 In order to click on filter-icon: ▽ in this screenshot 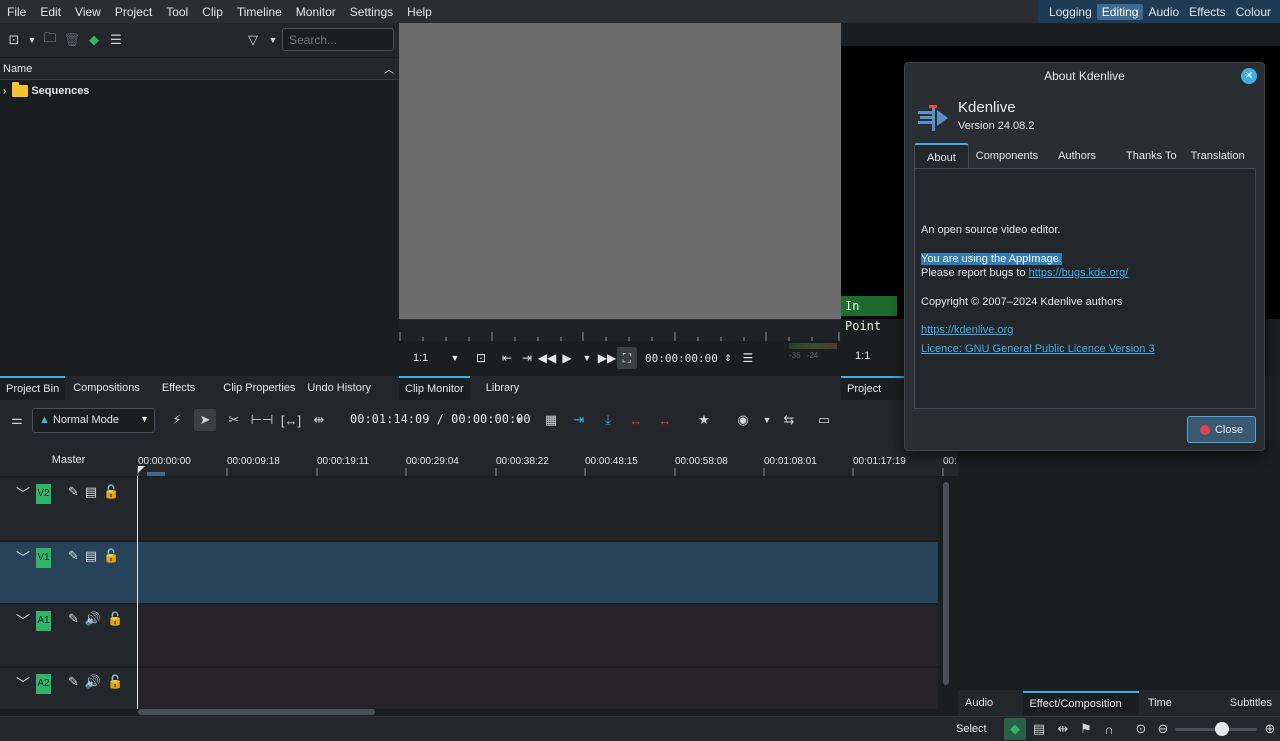, I will do `click(253, 40)`.